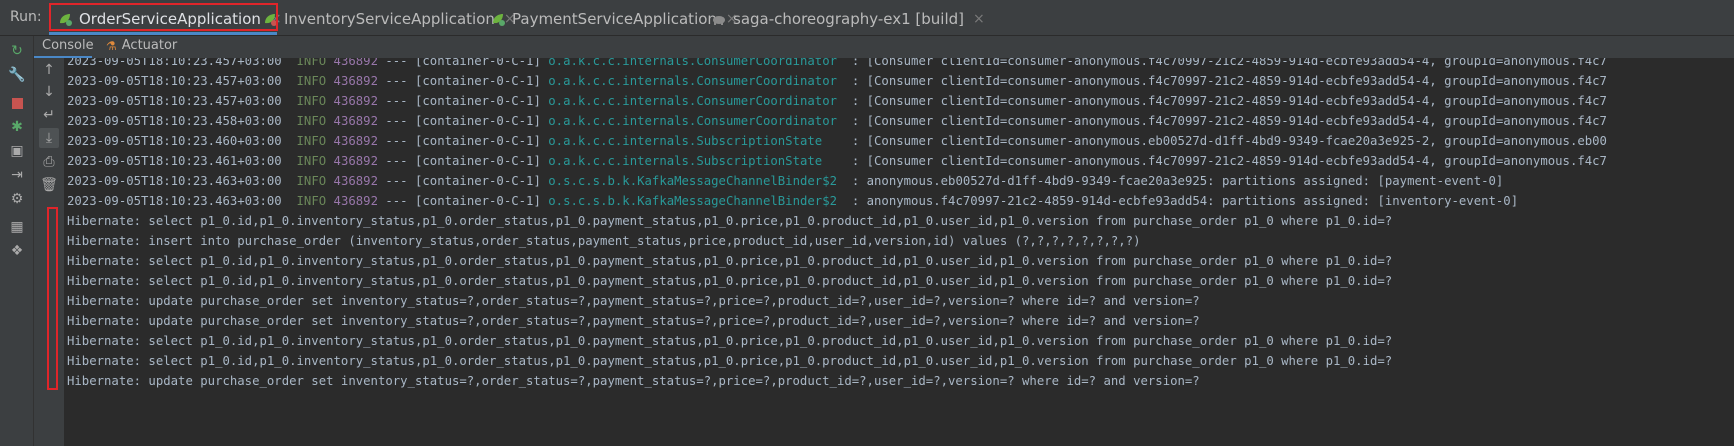 The image size is (1734, 446). What do you see at coordinates (49, 92) in the screenshot?
I see `arrow-down-icon: ↓` at bounding box center [49, 92].